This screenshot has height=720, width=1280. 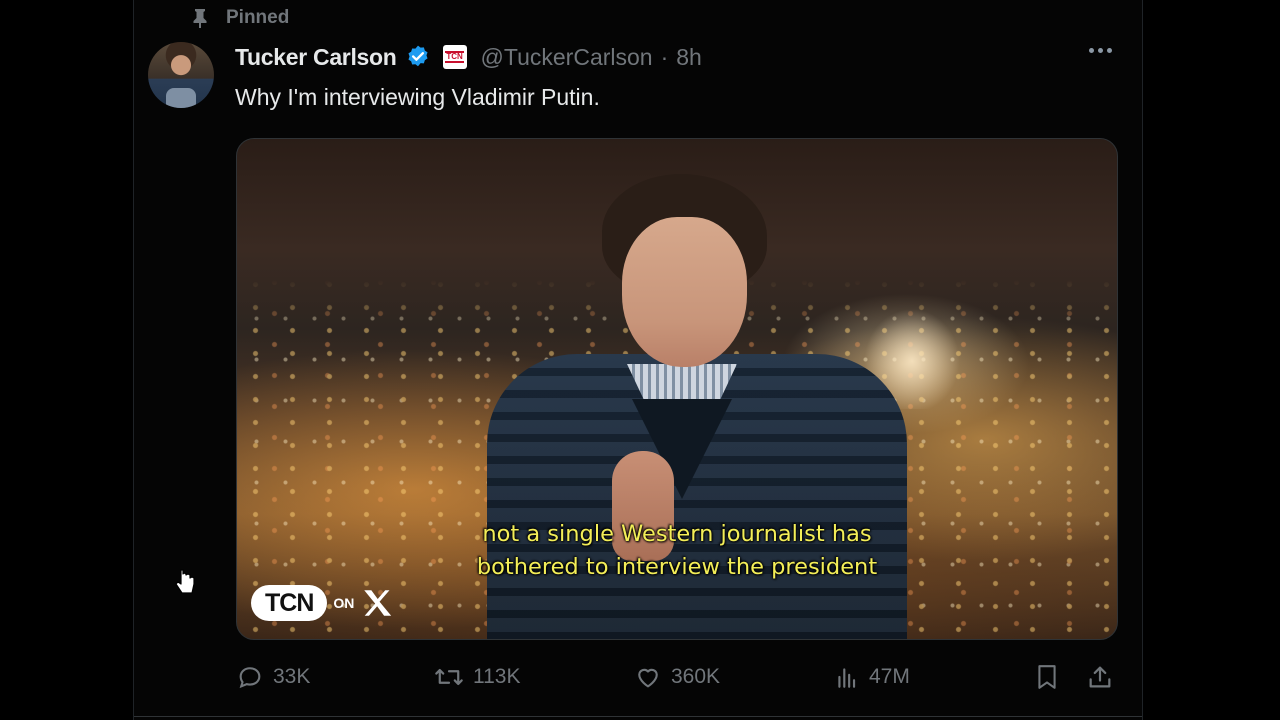 I want to click on caption-line-2: bothered to interview the president, so click(x=677, y=567).